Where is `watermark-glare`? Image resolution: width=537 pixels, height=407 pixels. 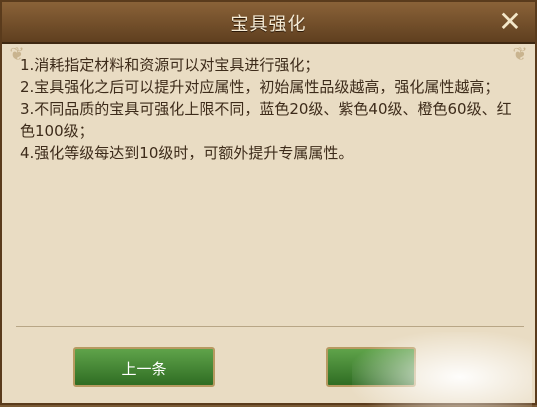
watermark-glare is located at coordinates (442, 369).